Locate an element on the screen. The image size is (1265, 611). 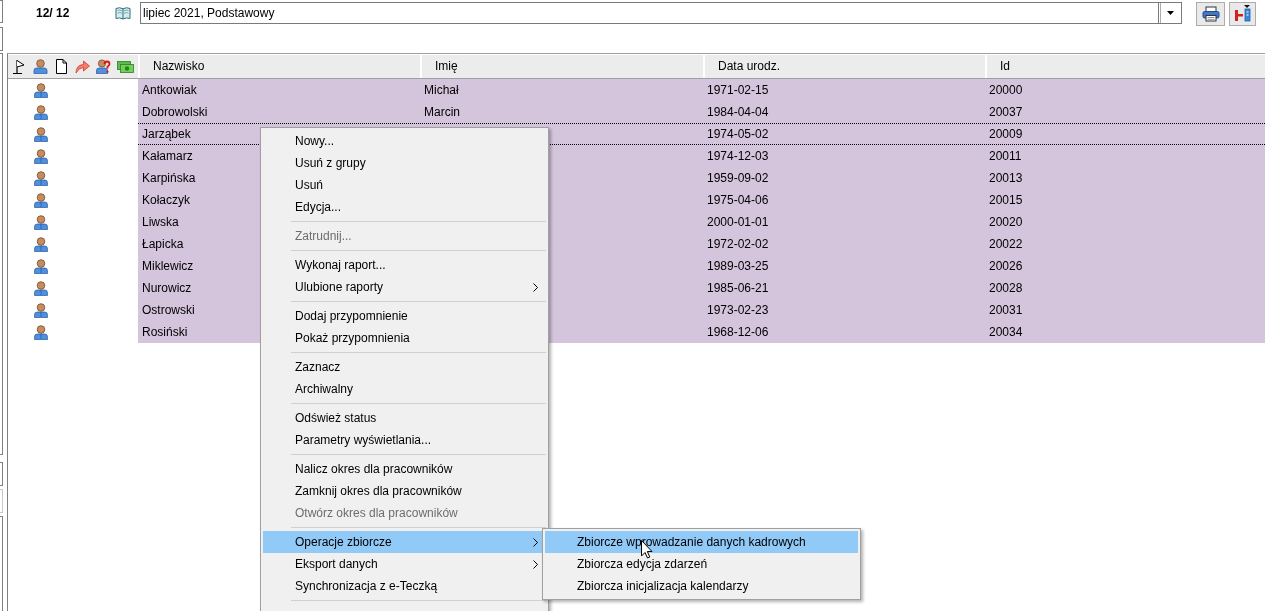
table-cell-text: 20034 is located at coordinates (1005, 332).